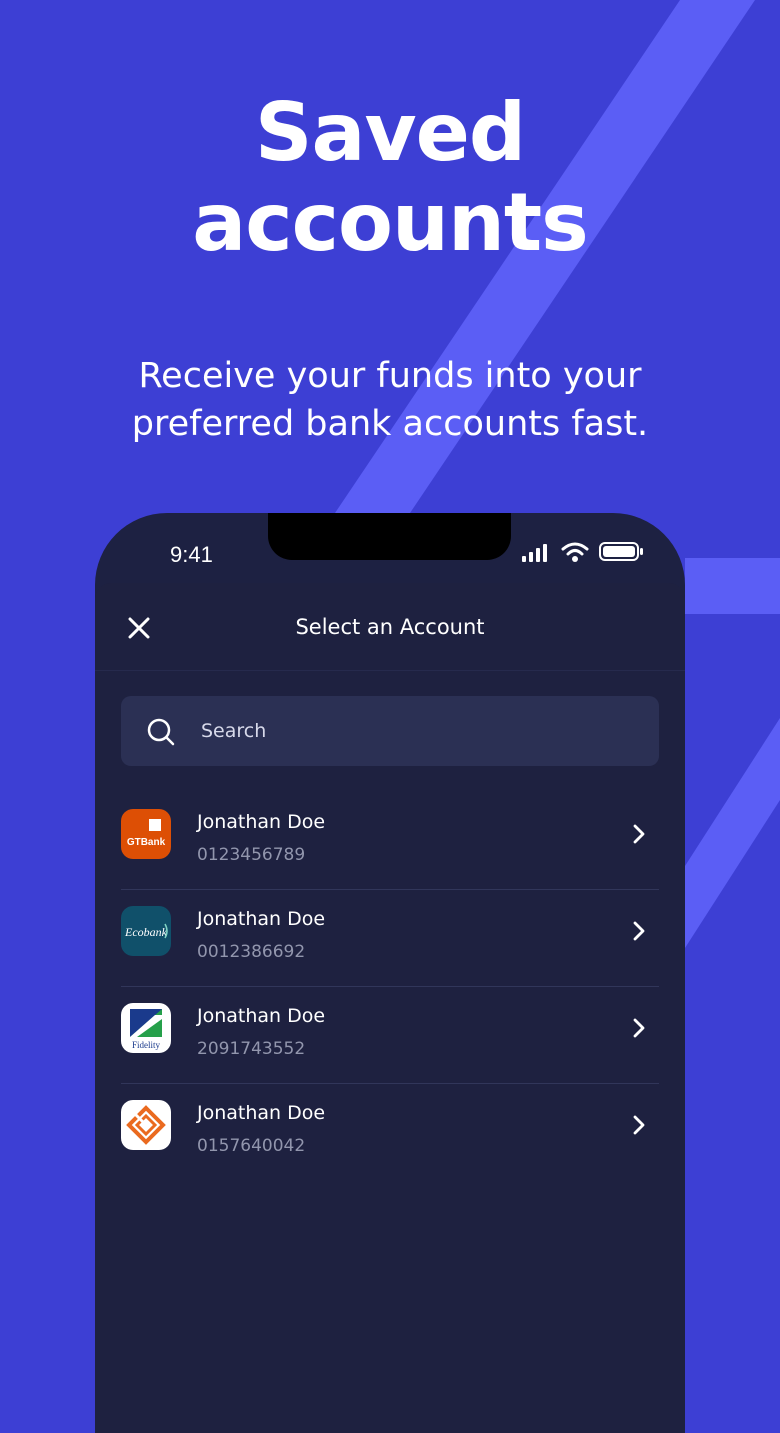 Image resolution: width=780 pixels, height=1433 pixels. I want to click on ecobank-logo-label: Ecobank, so click(146, 932).